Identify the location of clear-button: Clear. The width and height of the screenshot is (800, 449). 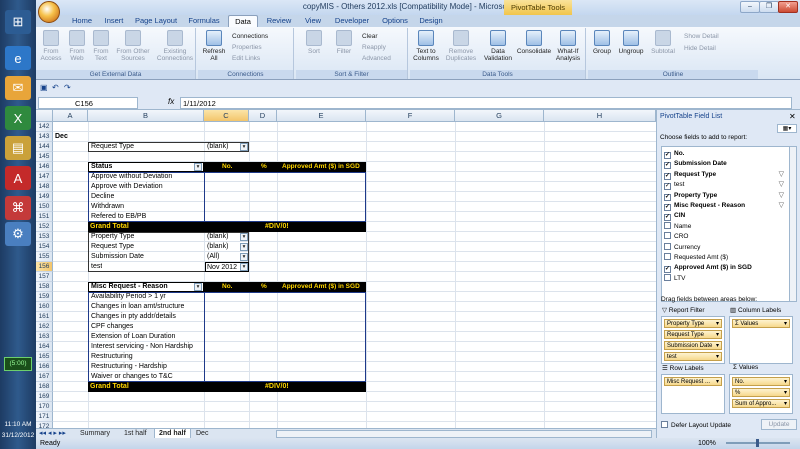
(370, 36).